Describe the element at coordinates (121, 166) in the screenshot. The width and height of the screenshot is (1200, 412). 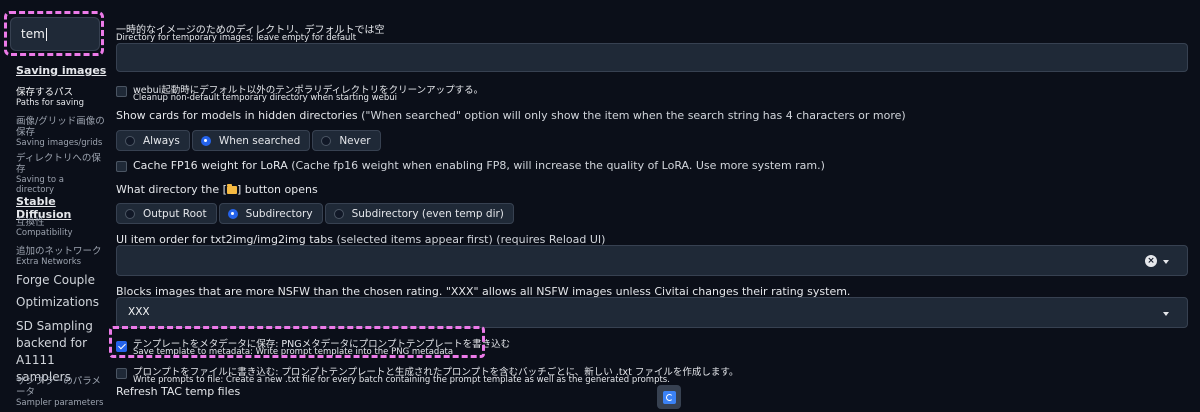
I see `fp16-lora-checkbox` at that location.